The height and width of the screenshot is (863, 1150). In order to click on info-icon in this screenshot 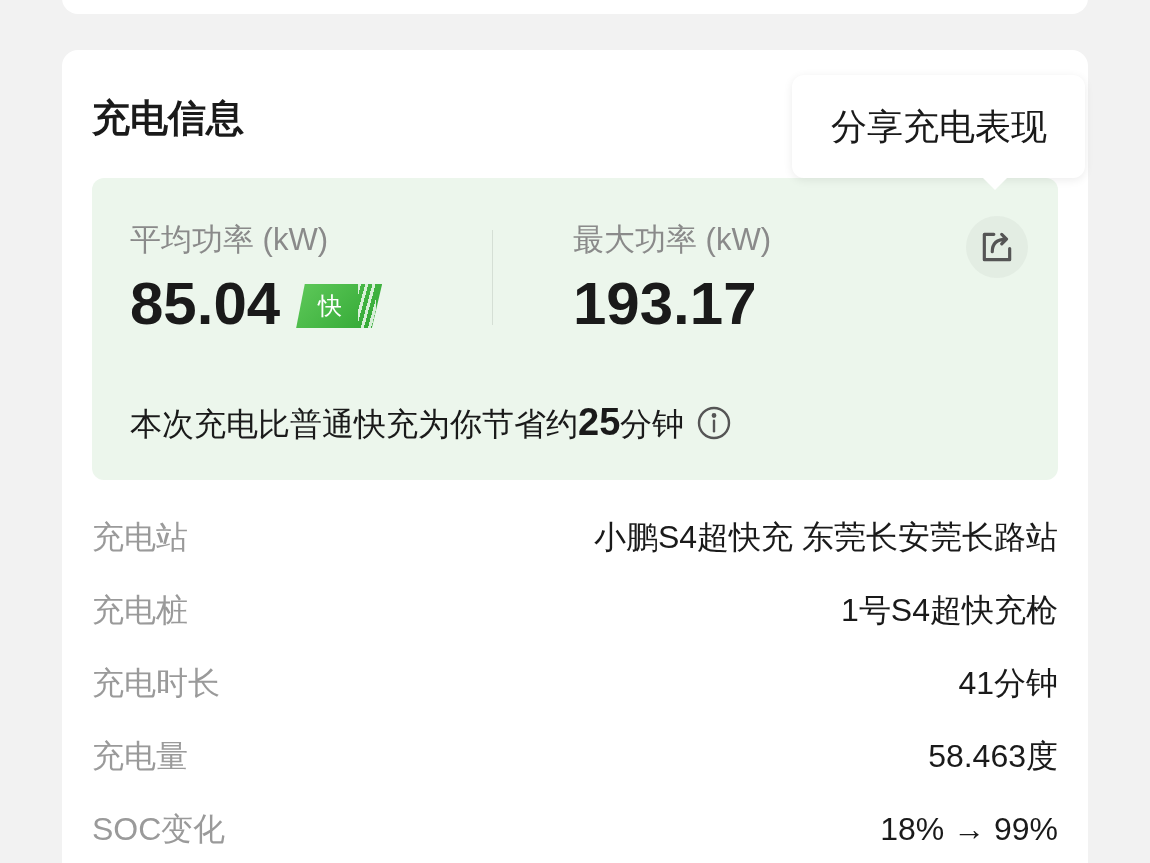, I will do `click(714, 423)`.